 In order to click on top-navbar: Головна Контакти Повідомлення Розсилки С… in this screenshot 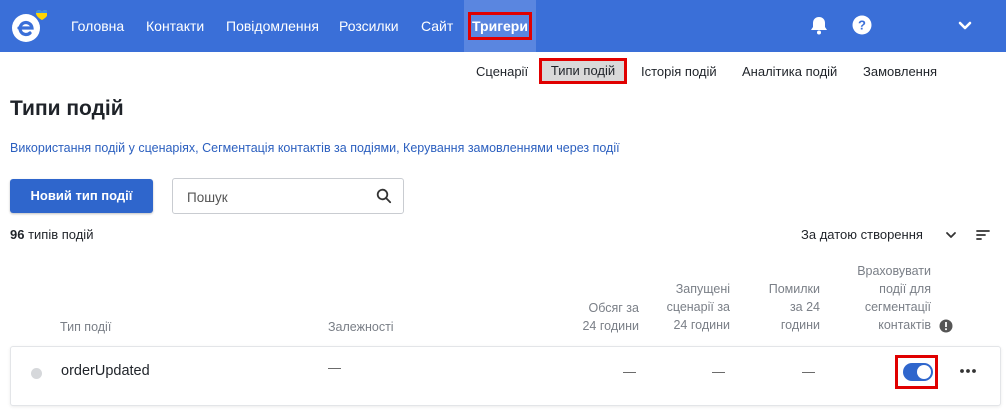, I will do `click(503, 26)`.